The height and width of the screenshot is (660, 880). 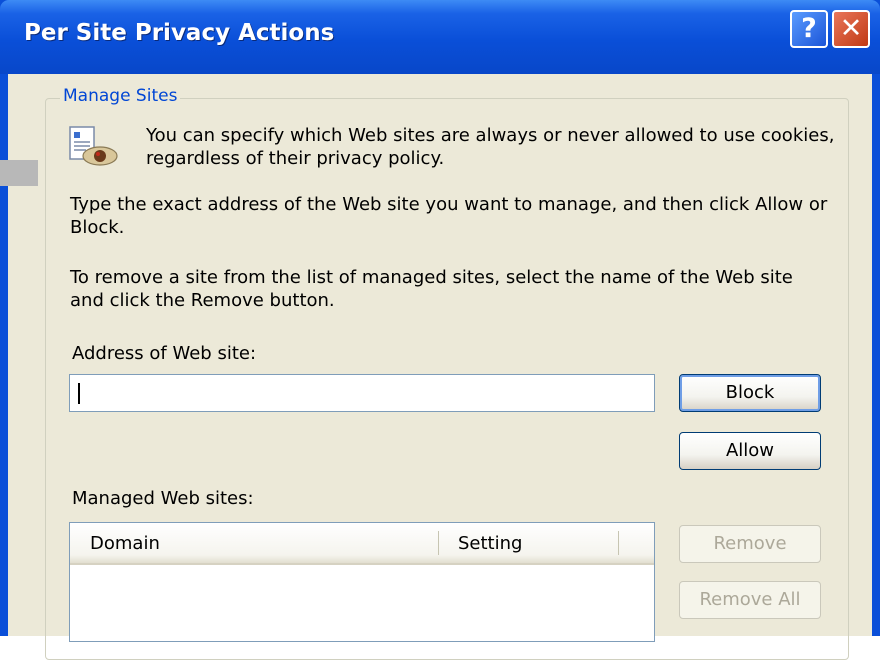 What do you see at coordinates (362, 393) in the screenshot?
I see `address-input` at bounding box center [362, 393].